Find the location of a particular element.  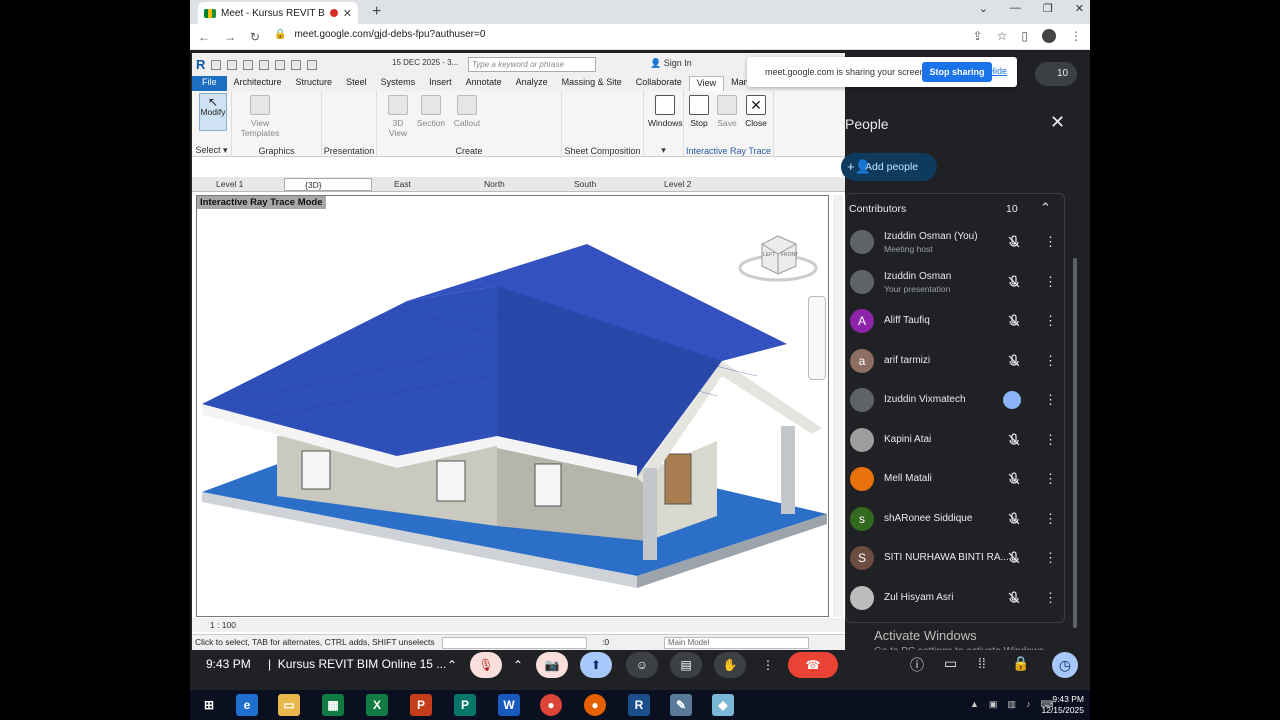

participant-row: a arif tarmizi ⋮ is located at coordinates (955, 361).